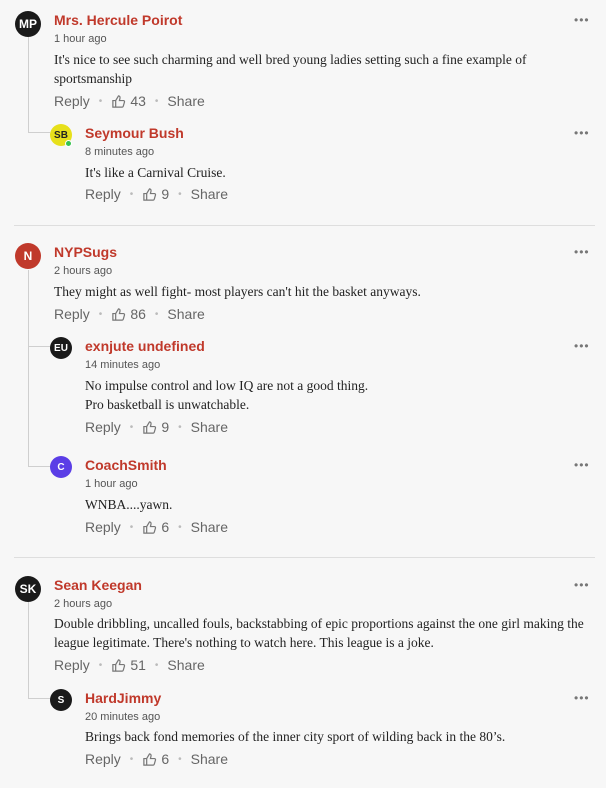  Describe the element at coordinates (123, 717) in the screenshot. I see `comment-timestamp: 20 minutes ago` at that location.